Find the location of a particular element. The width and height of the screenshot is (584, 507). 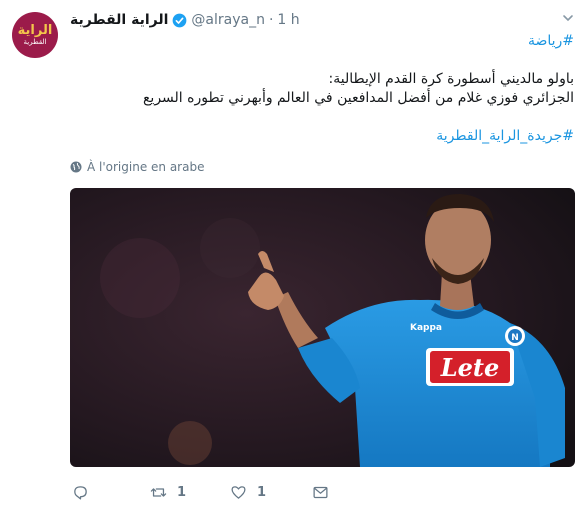

avatar: الراية القطرية is located at coordinates (35, 35).